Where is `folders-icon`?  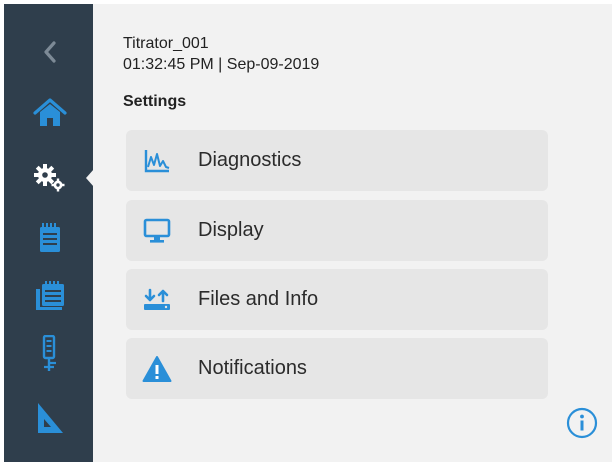 folders-icon is located at coordinates (50, 295).